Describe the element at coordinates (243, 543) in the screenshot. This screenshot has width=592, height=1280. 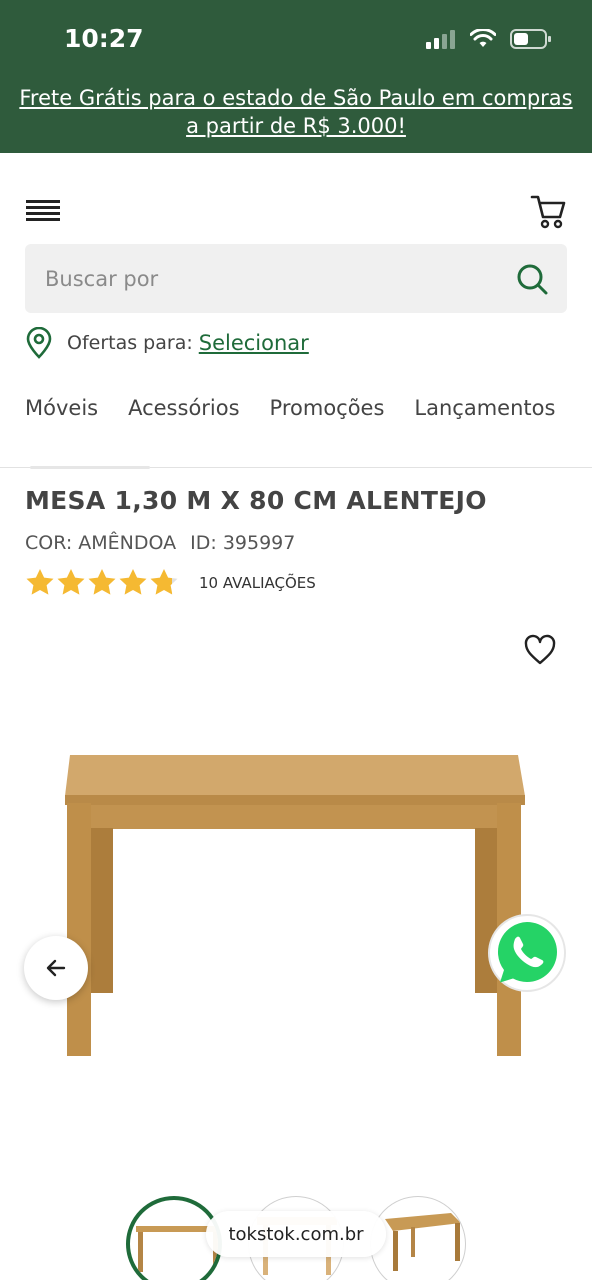
I see `product-id: ID: 395997` at that location.